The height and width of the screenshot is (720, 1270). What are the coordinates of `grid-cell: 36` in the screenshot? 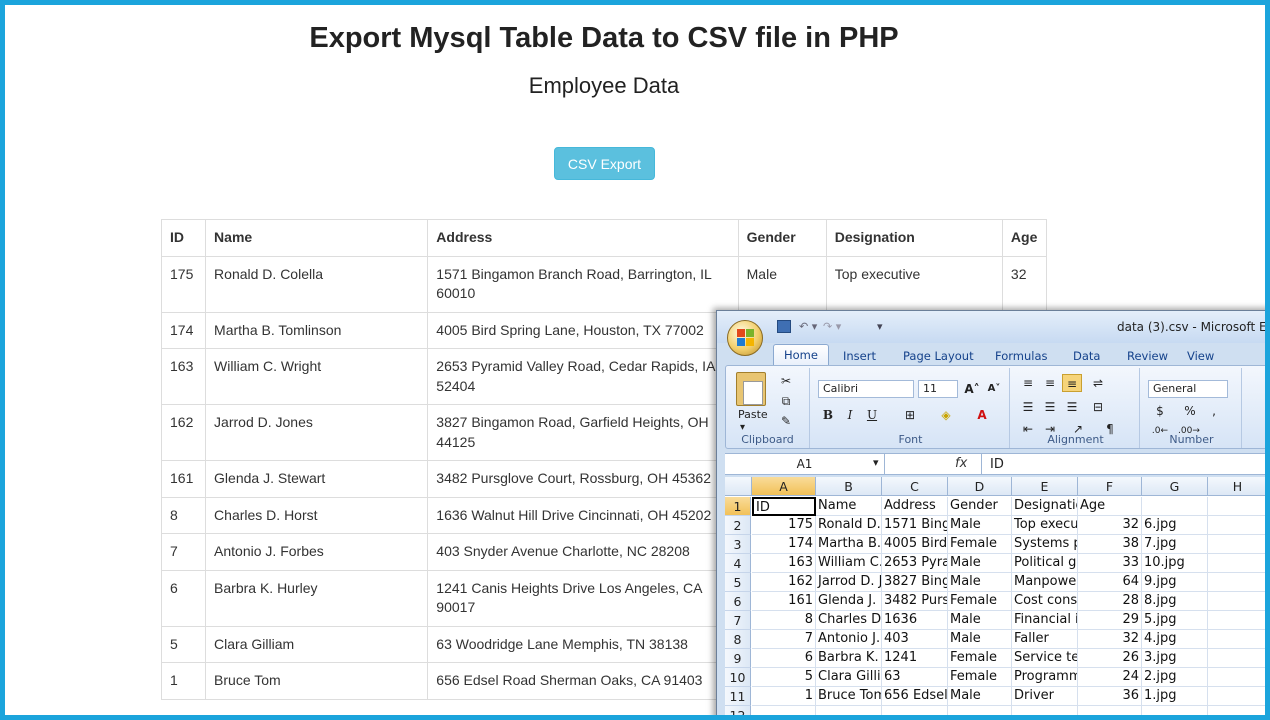 It's located at (1110, 696).